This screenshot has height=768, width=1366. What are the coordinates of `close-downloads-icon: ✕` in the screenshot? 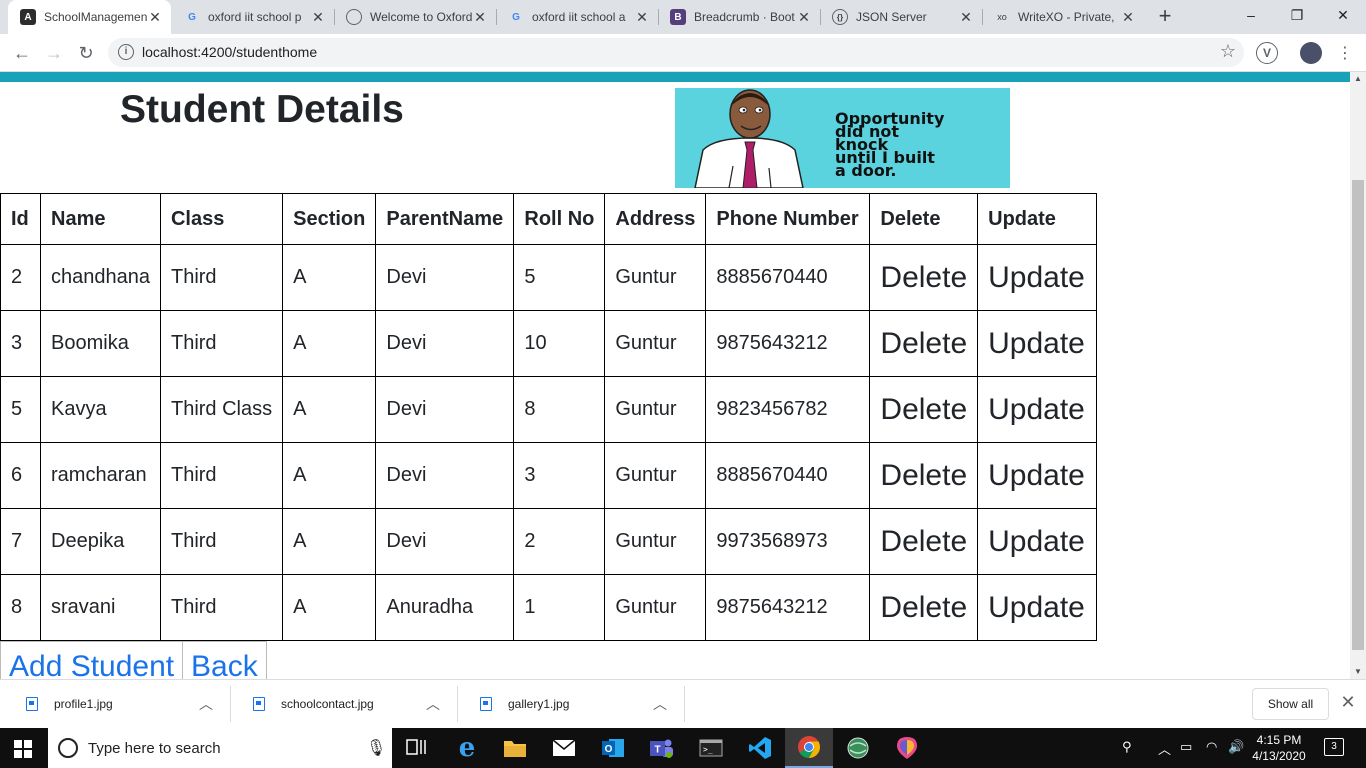 It's located at (1348, 704).